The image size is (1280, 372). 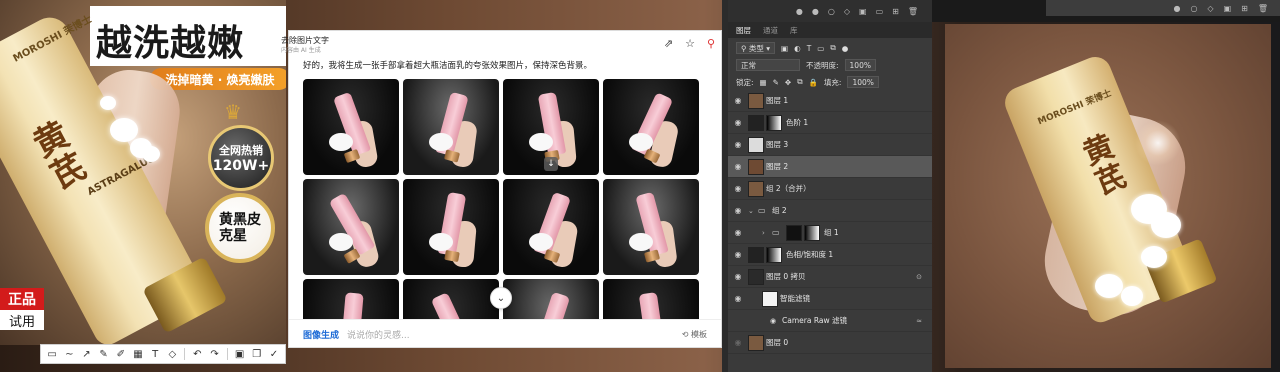 What do you see at coordinates (104, 354) in the screenshot?
I see `pen-icon: ✎` at bounding box center [104, 354].